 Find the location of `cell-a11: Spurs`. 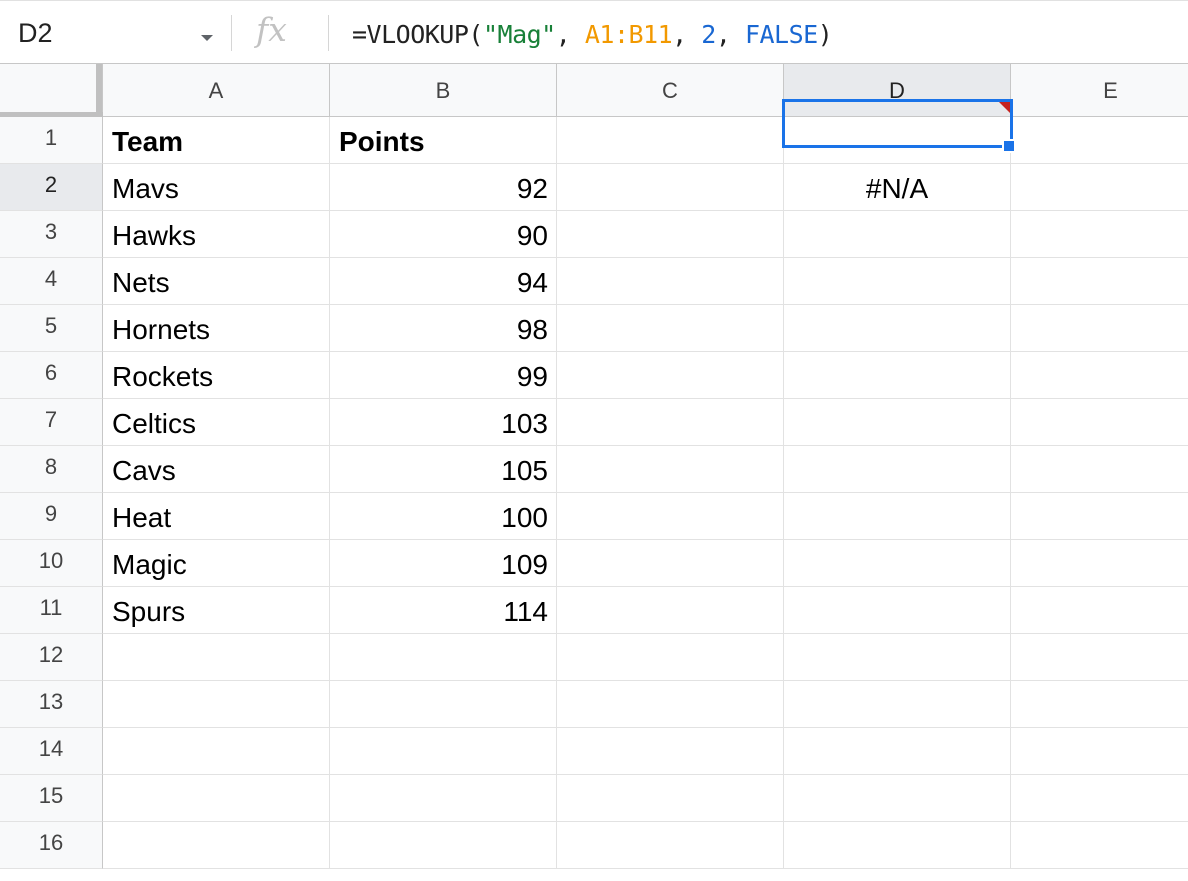

cell-a11: Spurs is located at coordinates (216, 610).